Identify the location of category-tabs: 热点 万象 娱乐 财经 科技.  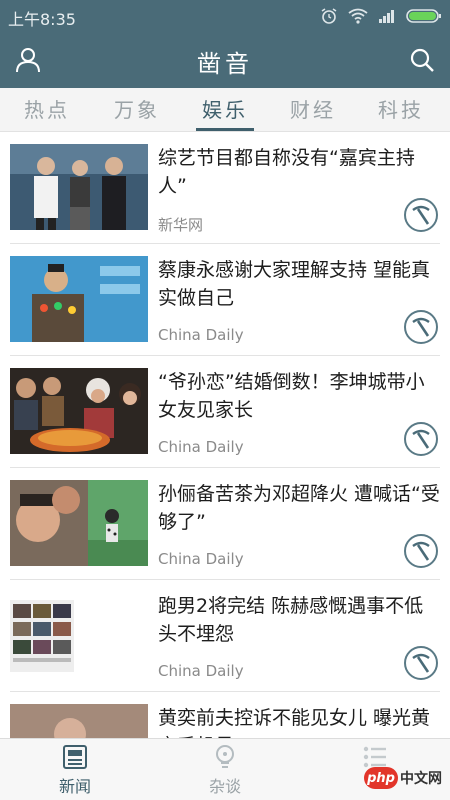
(225, 110).